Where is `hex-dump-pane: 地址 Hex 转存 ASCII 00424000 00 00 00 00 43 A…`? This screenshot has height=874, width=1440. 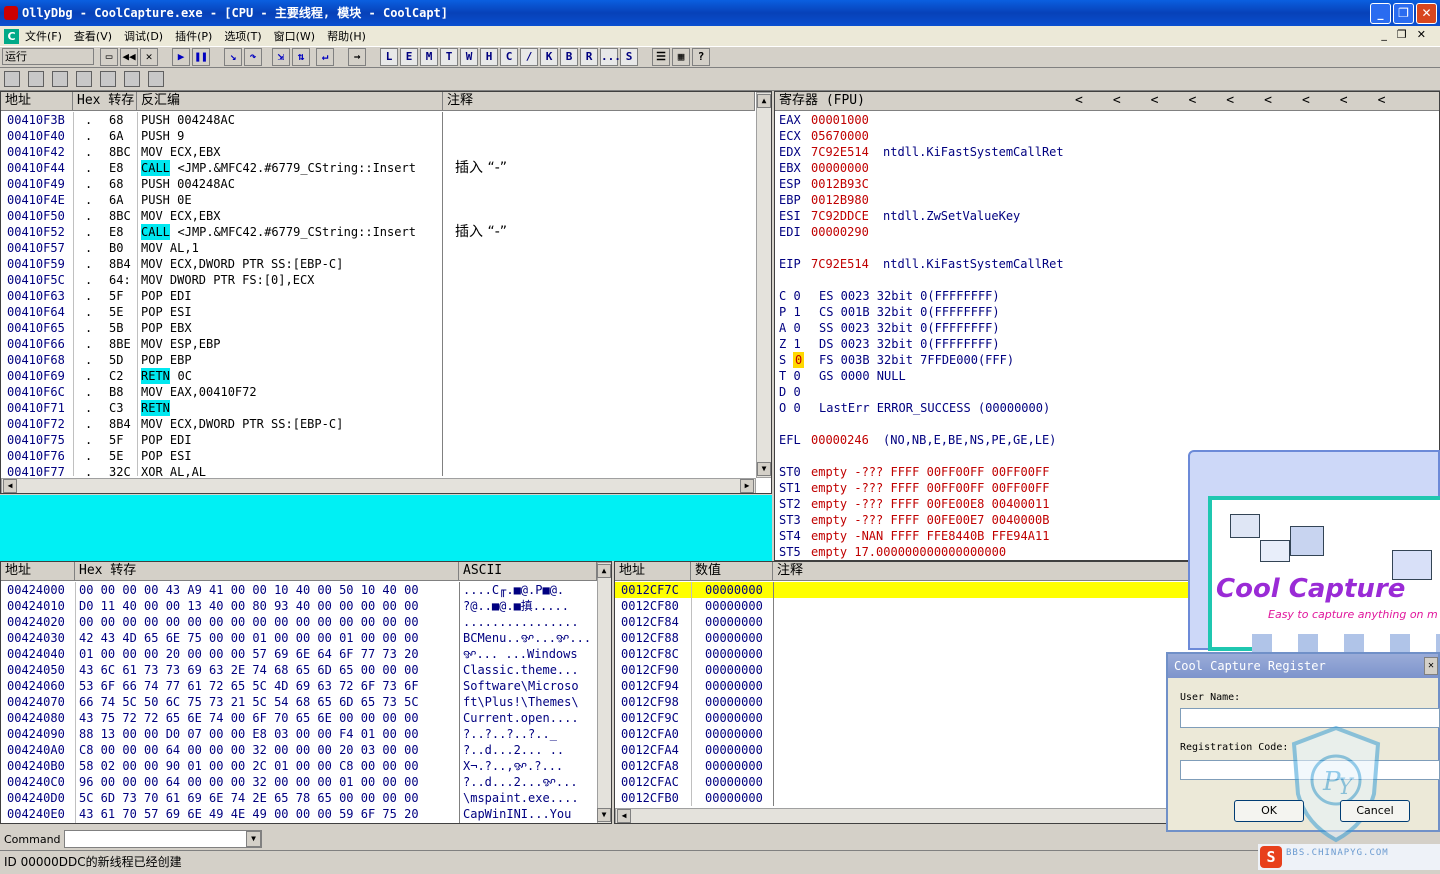 hex-dump-pane: 地址 Hex 转存 ASCII 00424000 00 00 00 00 43 A… is located at coordinates (306, 692).